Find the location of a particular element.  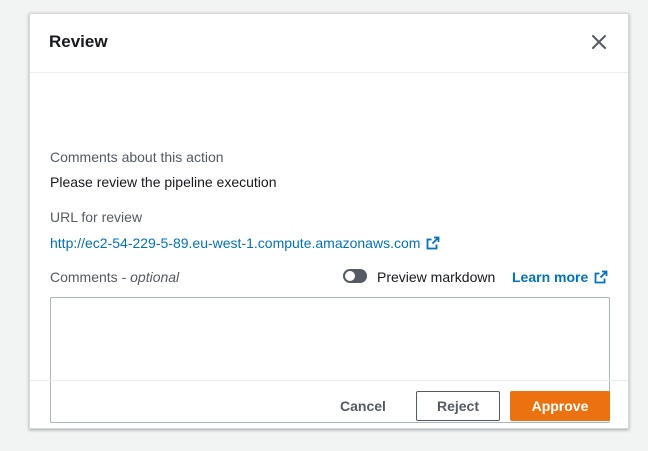

close-button is located at coordinates (599, 42).